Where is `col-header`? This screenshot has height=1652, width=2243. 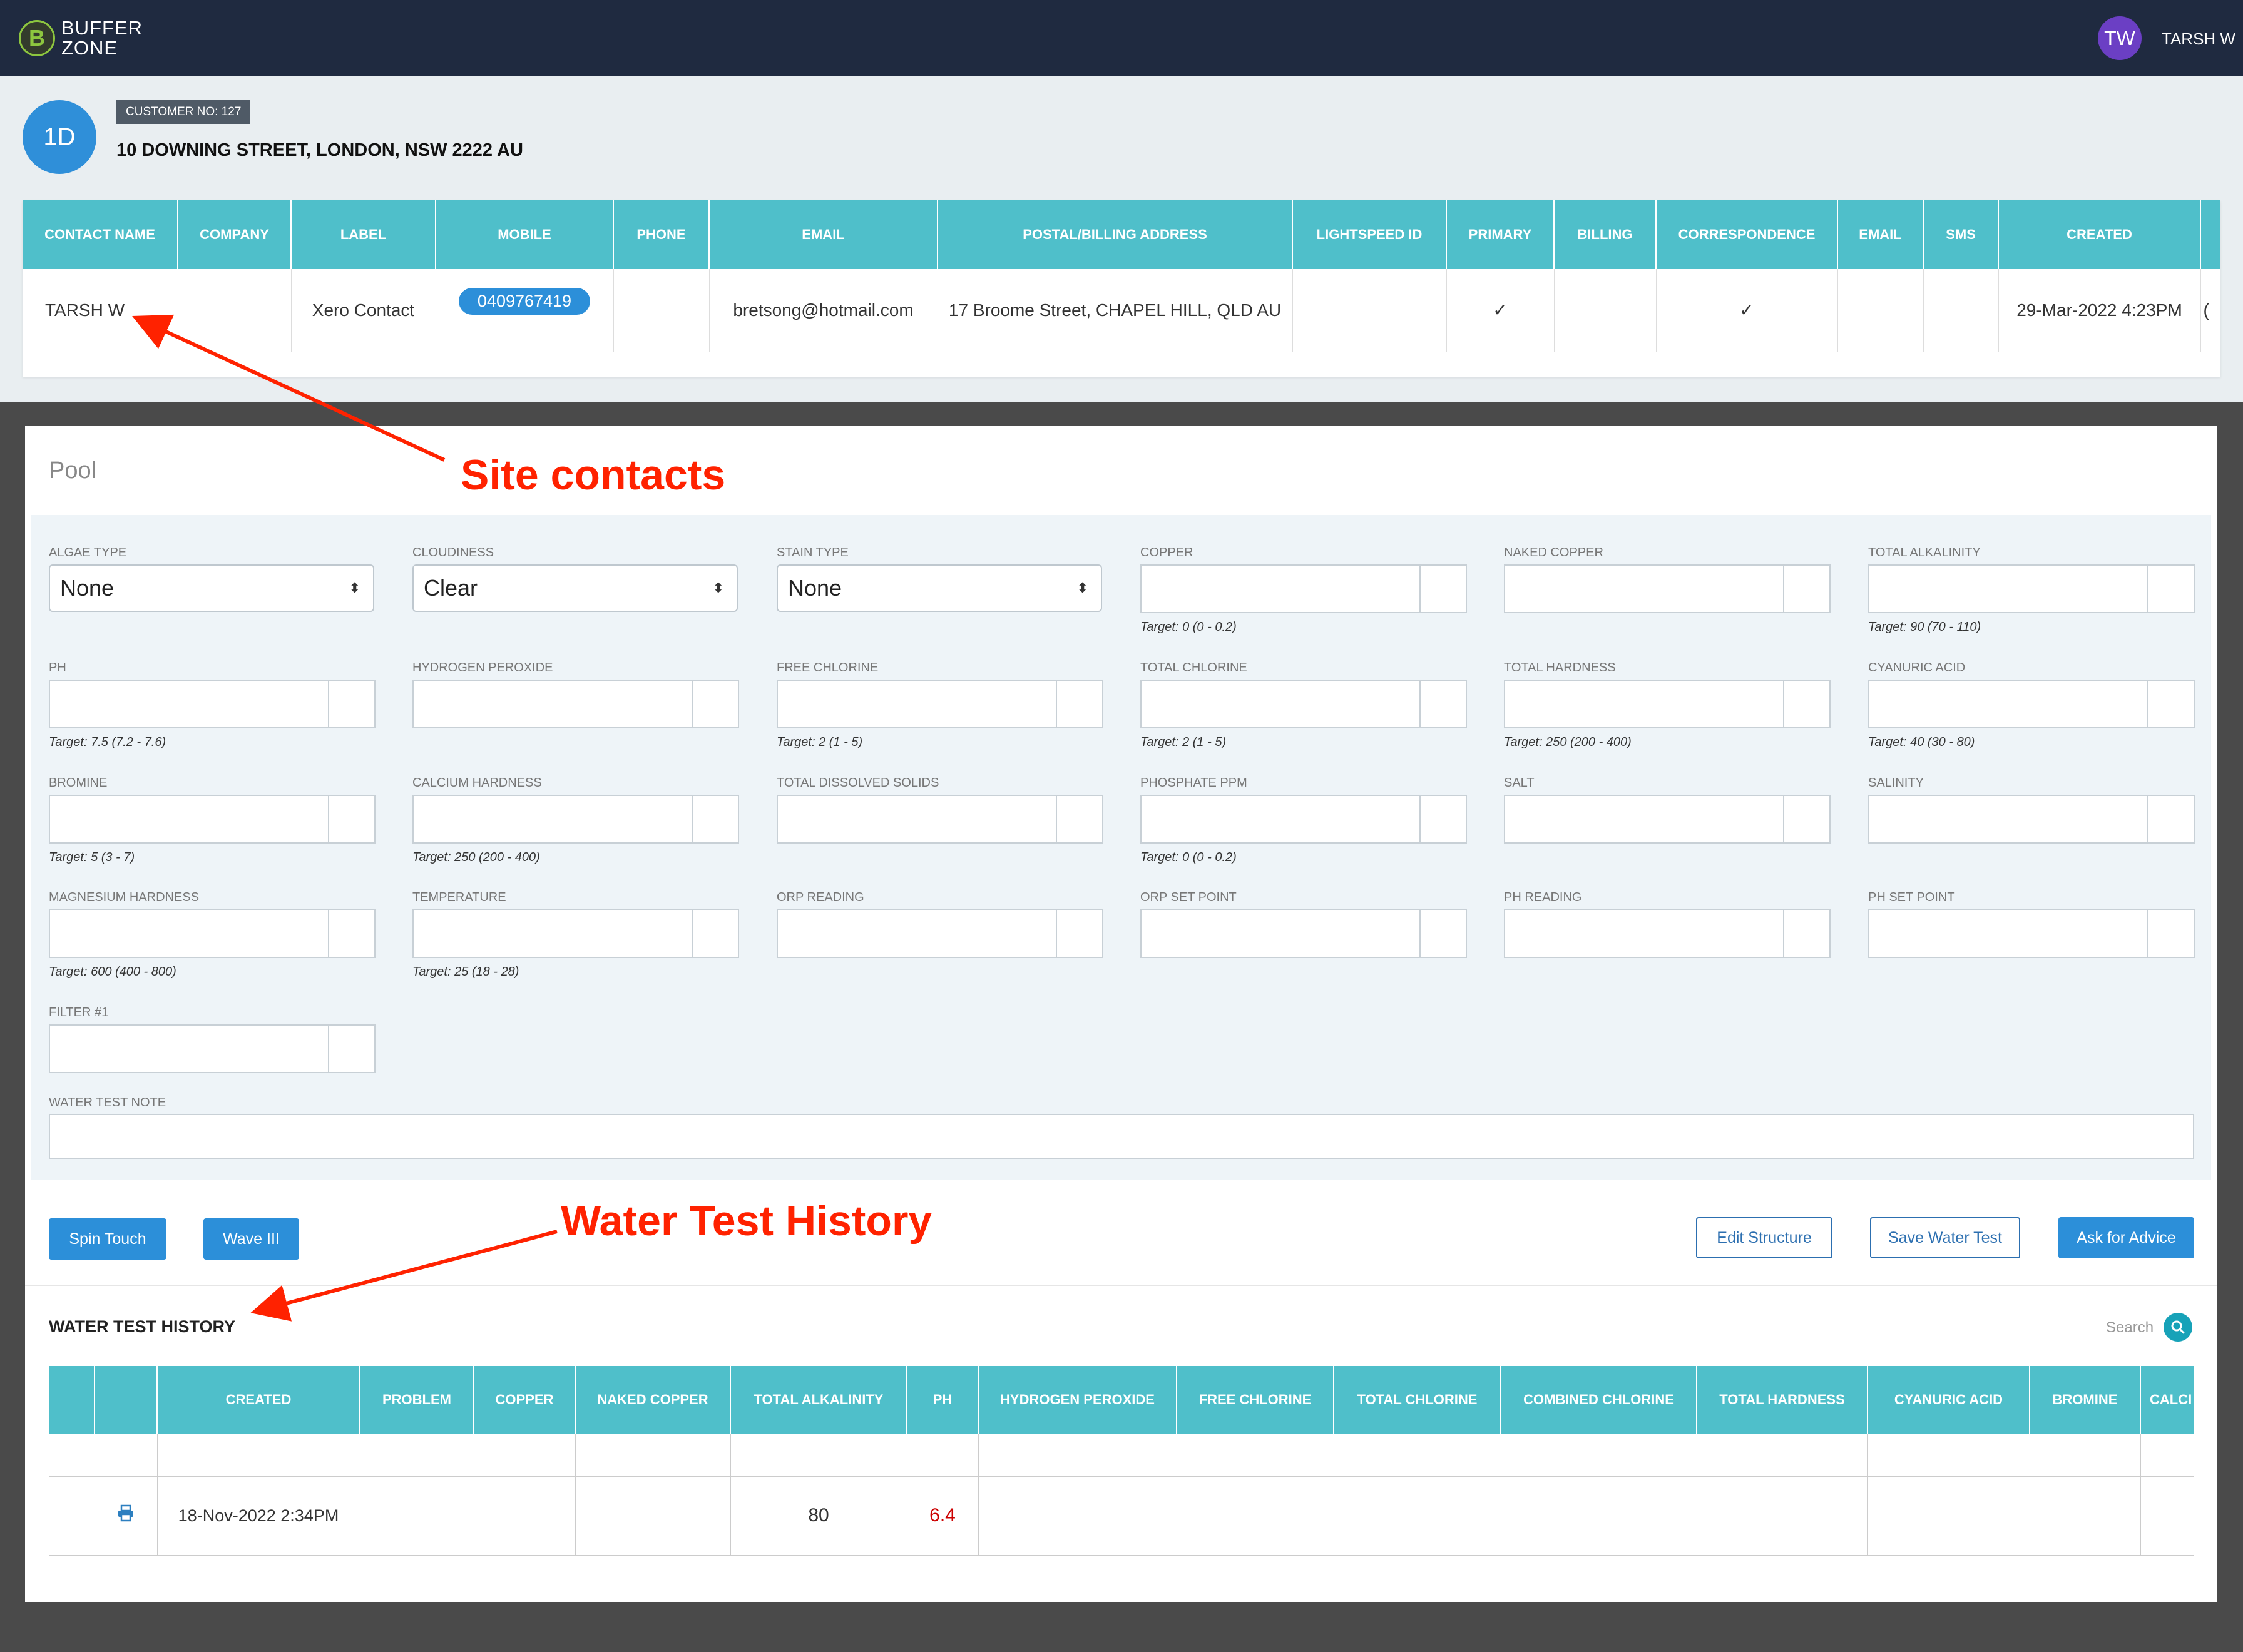 col-header is located at coordinates (72, 1400).